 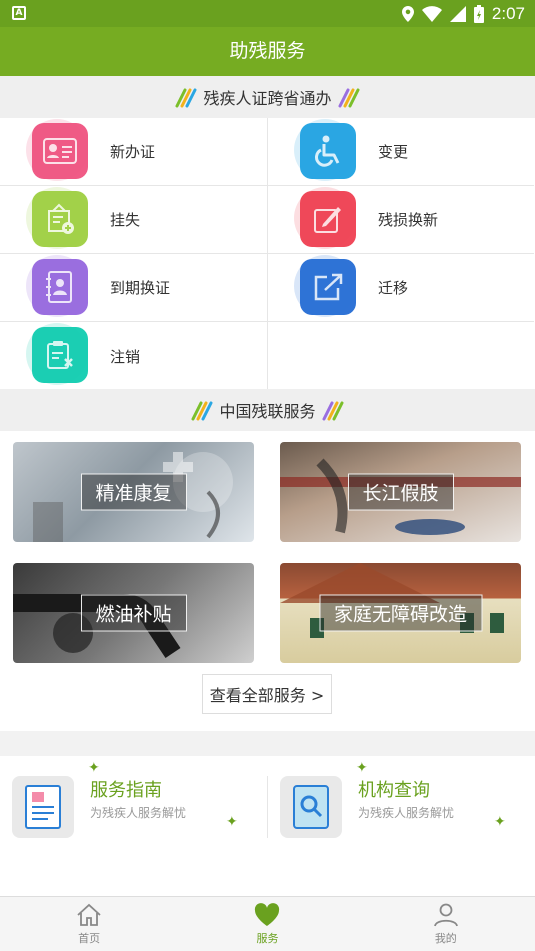 What do you see at coordinates (267, 694) in the screenshot?
I see `view-all-services-button: 查看全部服务 >` at bounding box center [267, 694].